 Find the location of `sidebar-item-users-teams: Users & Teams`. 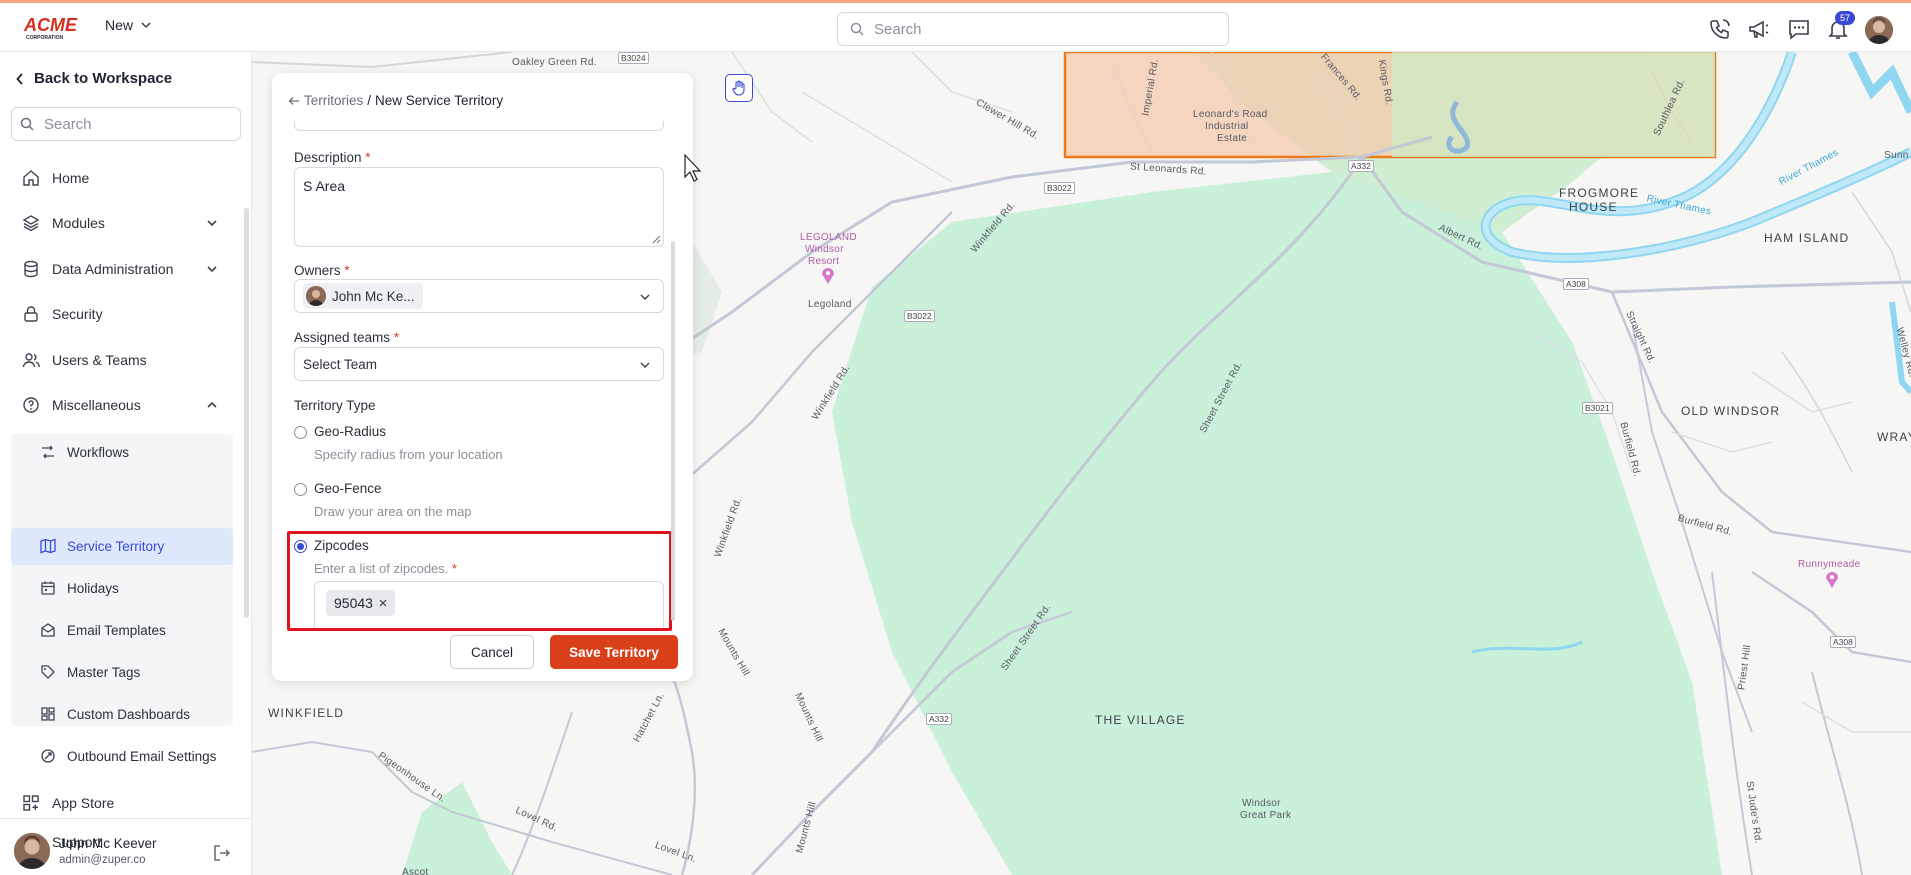

sidebar-item-users-teams: Users & Teams is located at coordinates (84, 360).